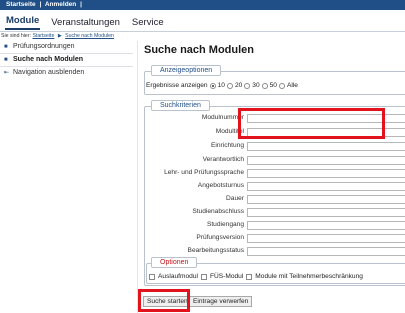 This screenshot has height=313, width=405. What do you see at coordinates (238, 85) in the screenshot?
I see `radio-20-label: 20` at bounding box center [238, 85].